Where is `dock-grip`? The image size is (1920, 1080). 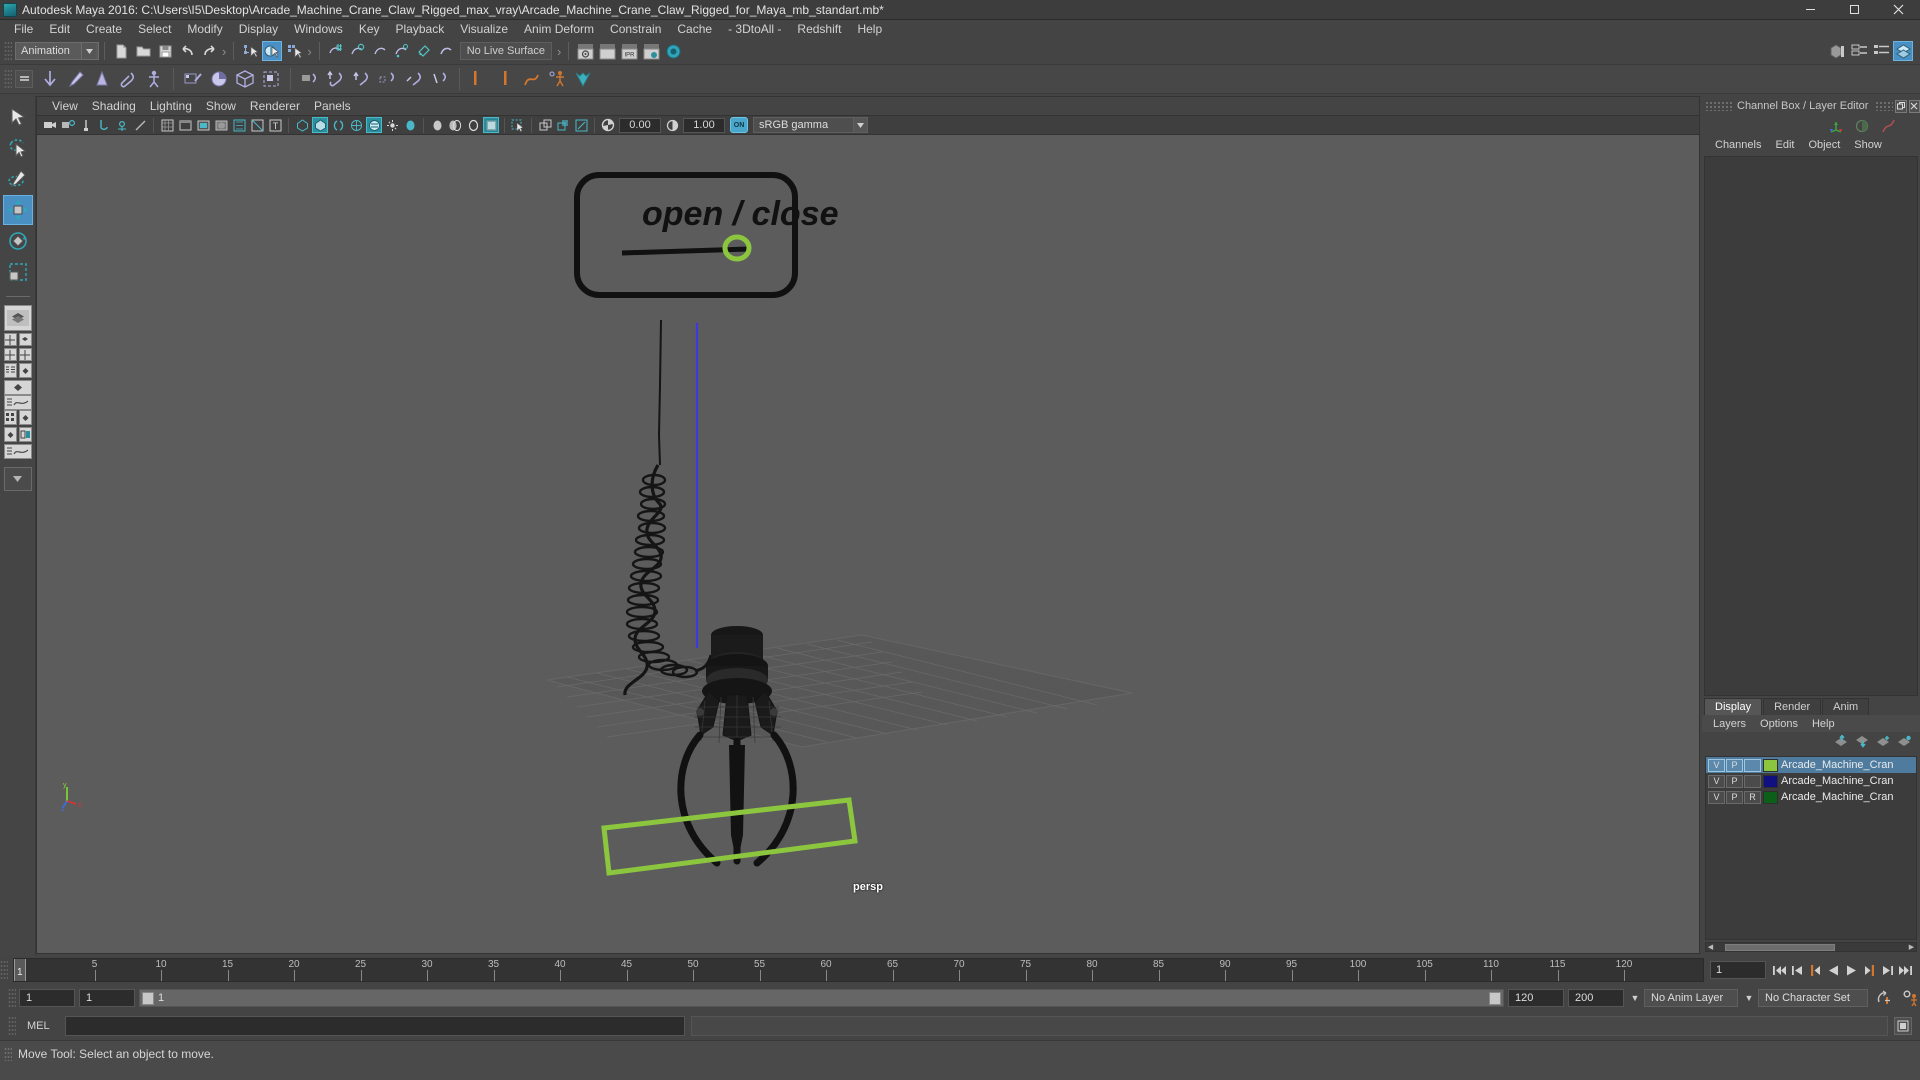 dock-grip is located at coordinates (1719, 106).